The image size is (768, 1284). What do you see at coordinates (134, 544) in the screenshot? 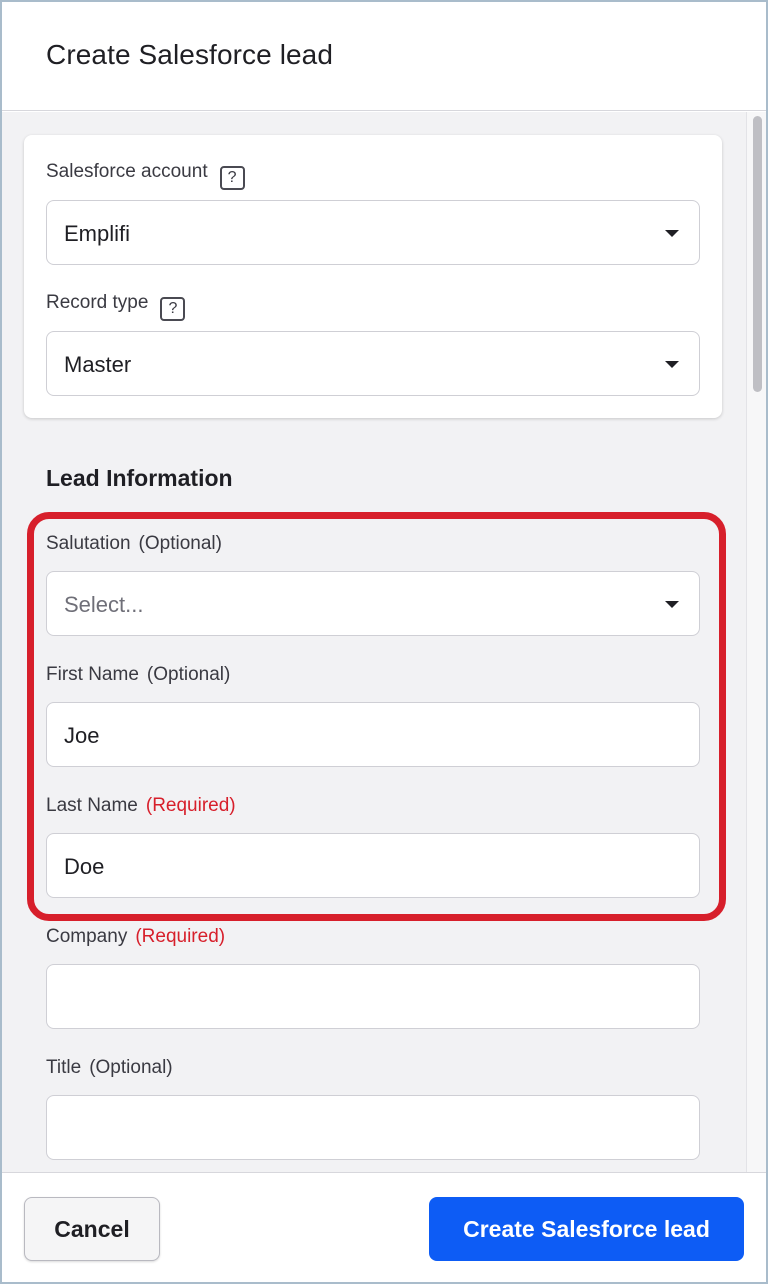
I see `salutation-label: Salutation (Optional)` at bounding box center [134, 544].